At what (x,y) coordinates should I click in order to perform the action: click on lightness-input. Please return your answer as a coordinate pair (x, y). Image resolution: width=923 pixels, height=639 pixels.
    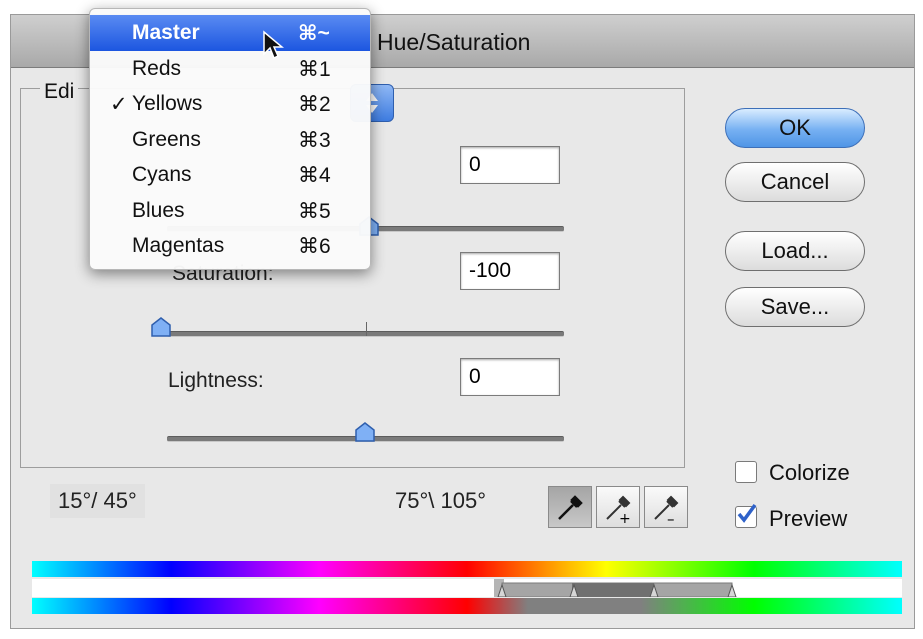
    Looking at the image, I should click on (510, 377).